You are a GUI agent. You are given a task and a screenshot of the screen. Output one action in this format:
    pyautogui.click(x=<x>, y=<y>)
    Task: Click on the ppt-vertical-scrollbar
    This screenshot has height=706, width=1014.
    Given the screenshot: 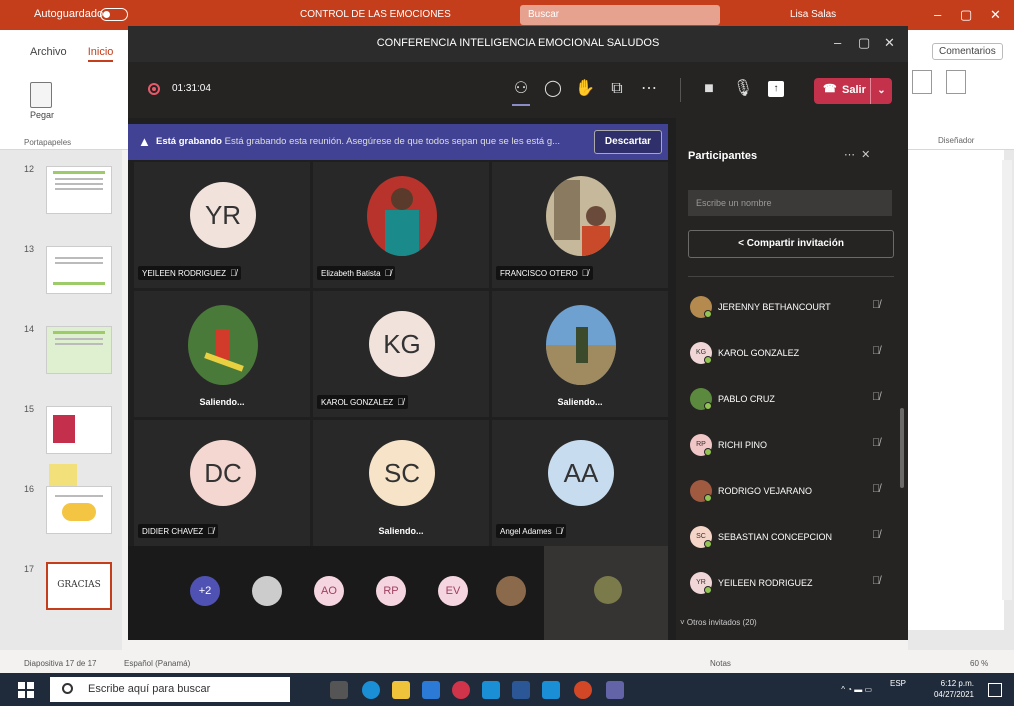 What is the action you would take?
    pyautogui.click(x=1007, y=380)
    